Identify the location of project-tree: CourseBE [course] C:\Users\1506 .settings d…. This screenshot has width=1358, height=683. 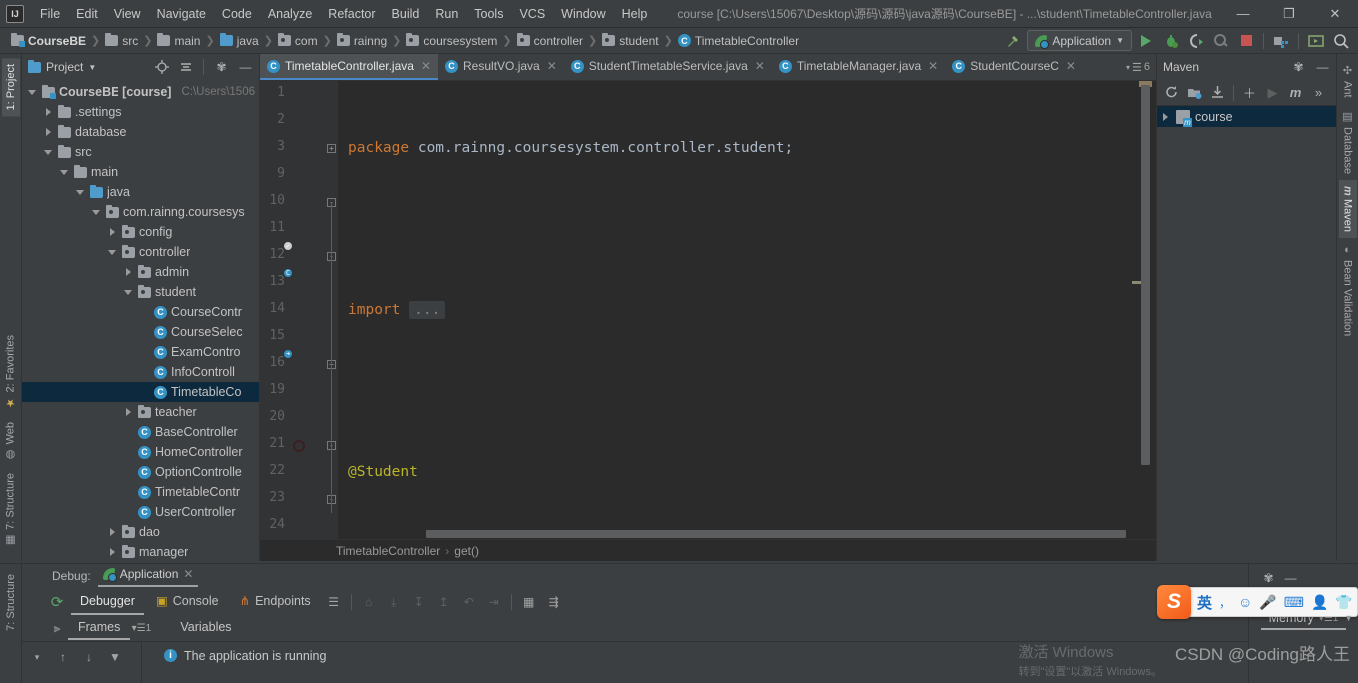
(140, 320).